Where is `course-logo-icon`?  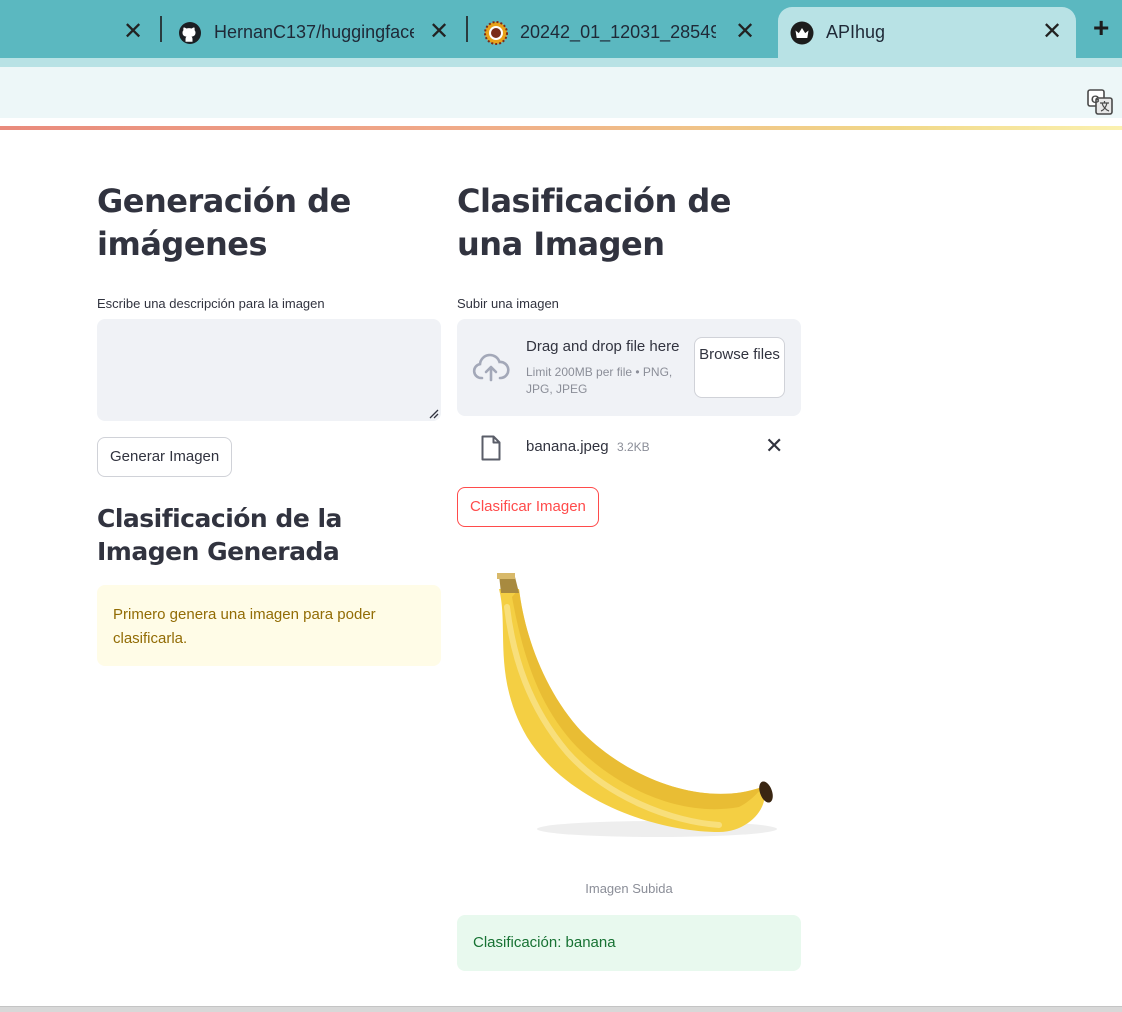
course-logo-icon is located at coordinates (496, 32).